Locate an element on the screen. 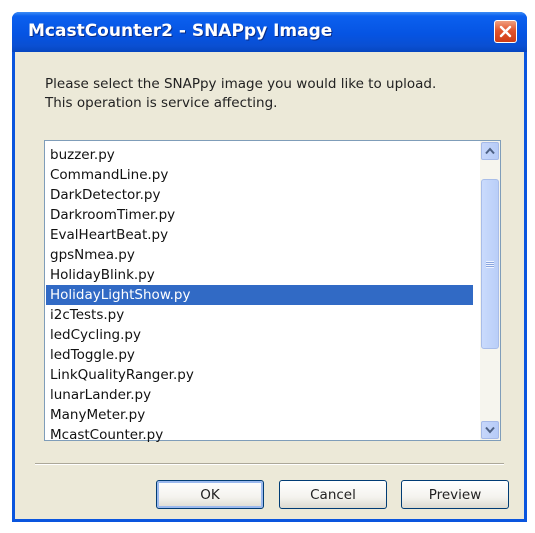  list-item: HolidayLightShow.py is located at coordinates (259, 295).